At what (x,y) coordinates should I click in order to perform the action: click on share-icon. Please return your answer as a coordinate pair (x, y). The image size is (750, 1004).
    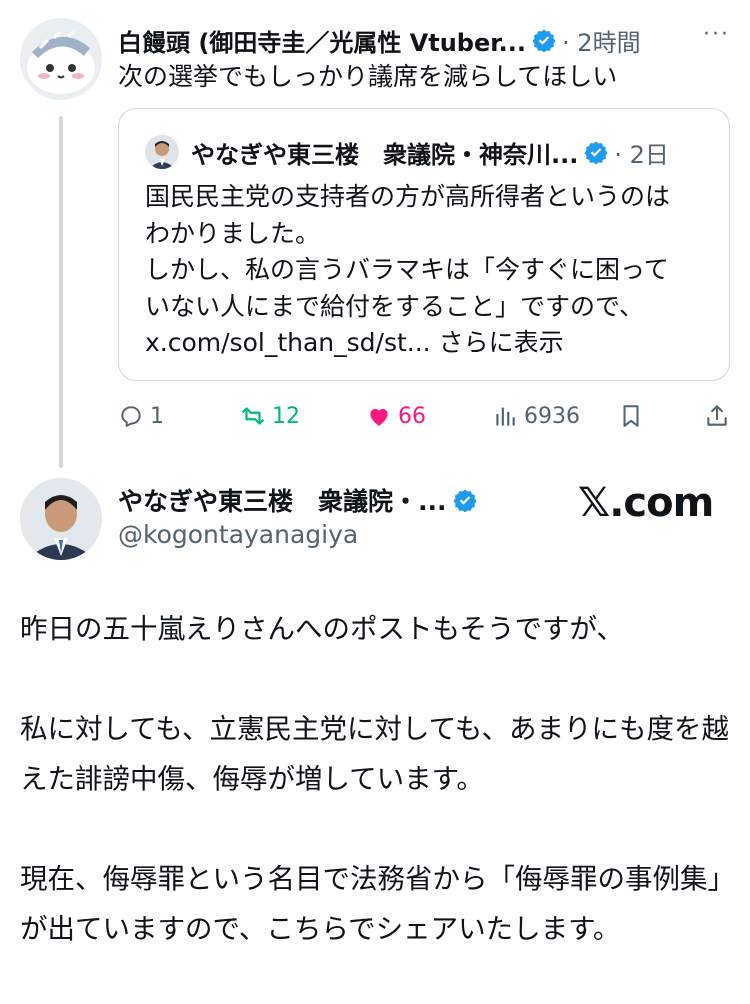
    Looking at the image, I should click on (717, 415).